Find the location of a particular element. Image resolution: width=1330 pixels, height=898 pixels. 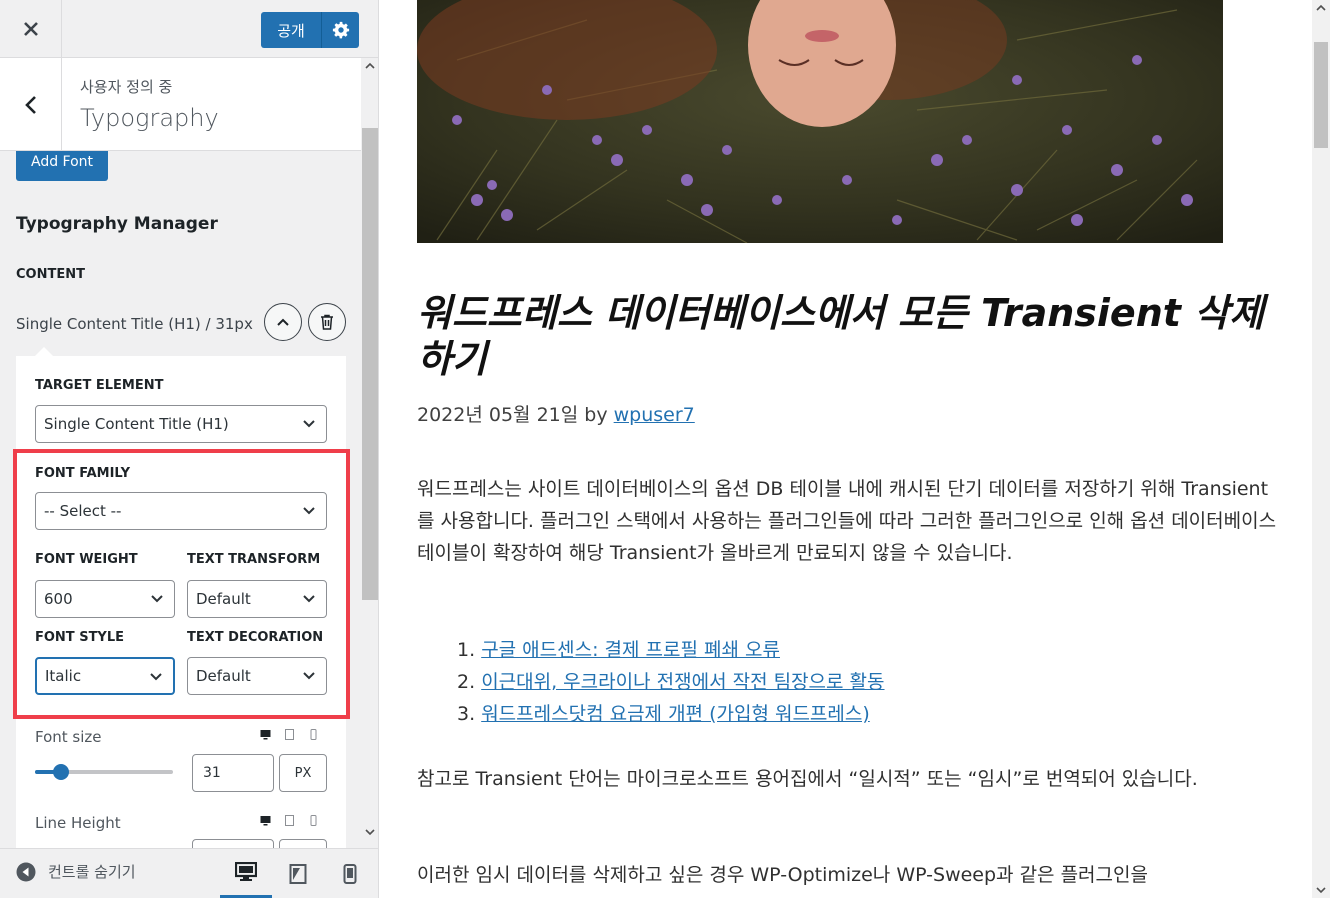

section-header: 사용자 정의 중 Typography is located at coordinates (180, 104).